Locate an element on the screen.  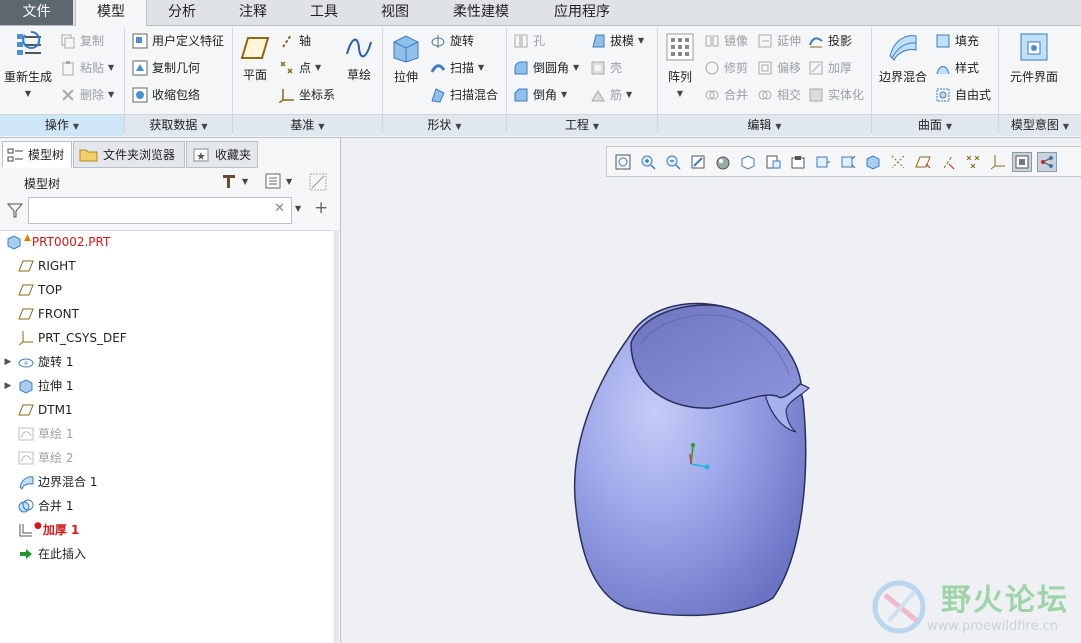
datum-axis-button: 轴 is located at coordinates (295, 40).